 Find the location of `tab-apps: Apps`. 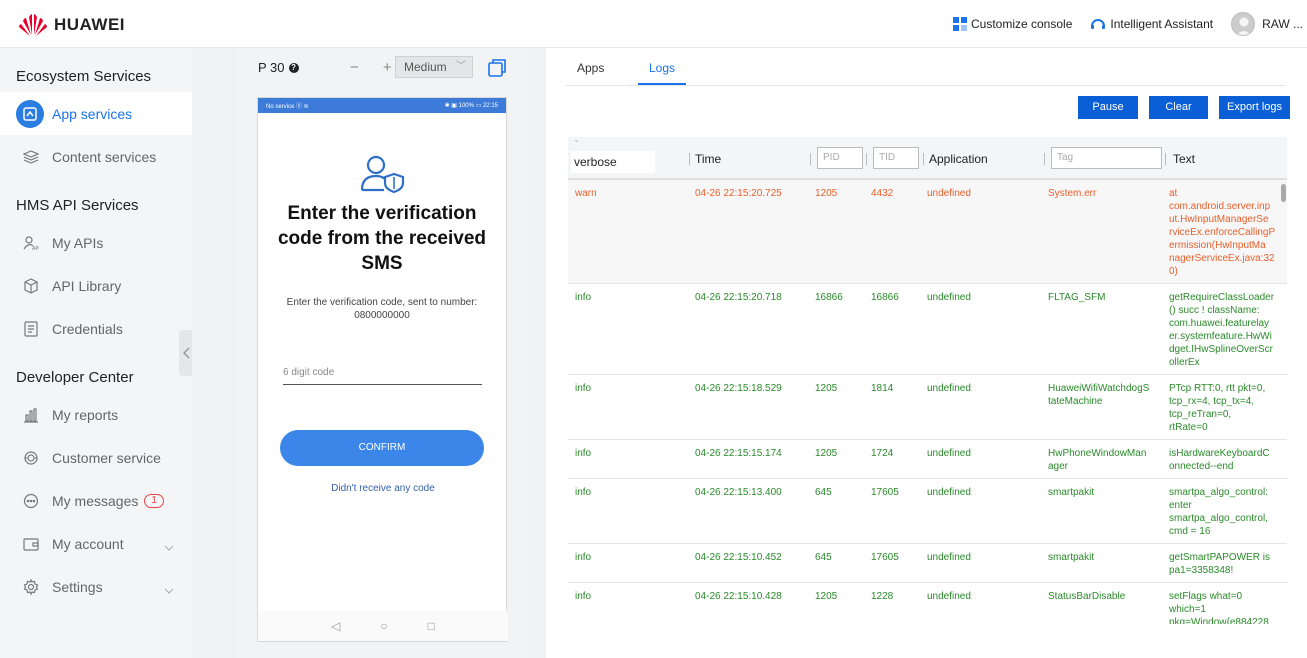

tab-apps: Apps is located at coordinates (590, 68).